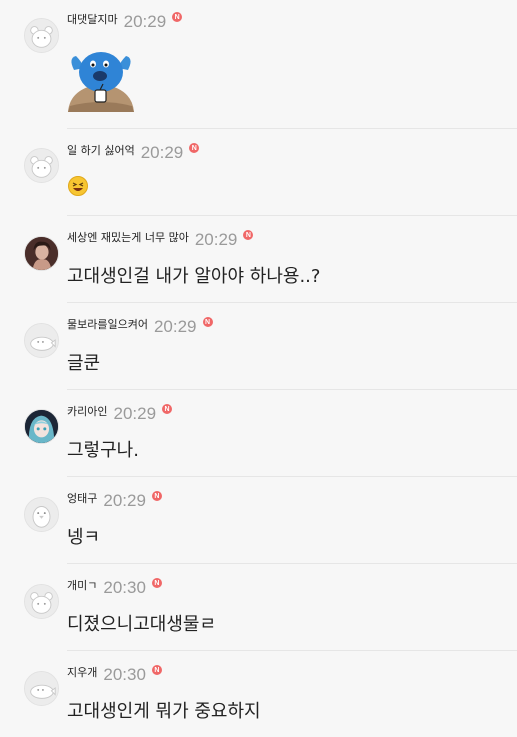 This screenshot has height=737, width=517. Describe the element at coordinates (82, 498) in the screenshot. I see `comment-nickname: 엉태구` at that location.